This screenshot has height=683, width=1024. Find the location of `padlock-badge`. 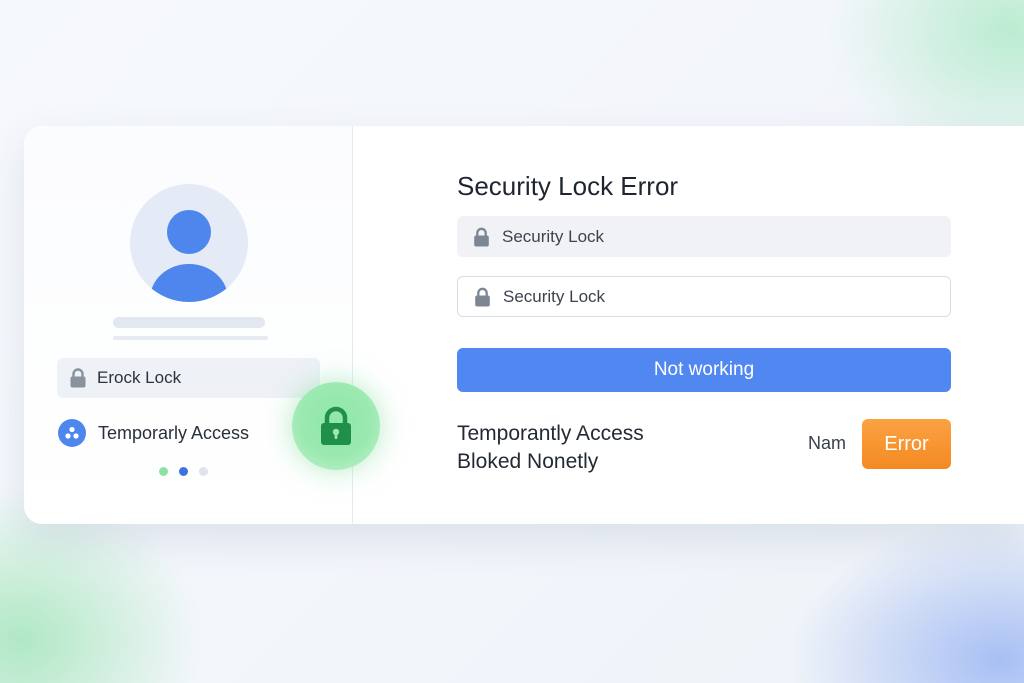

padlock-badge is located at coordinates (336, 426).